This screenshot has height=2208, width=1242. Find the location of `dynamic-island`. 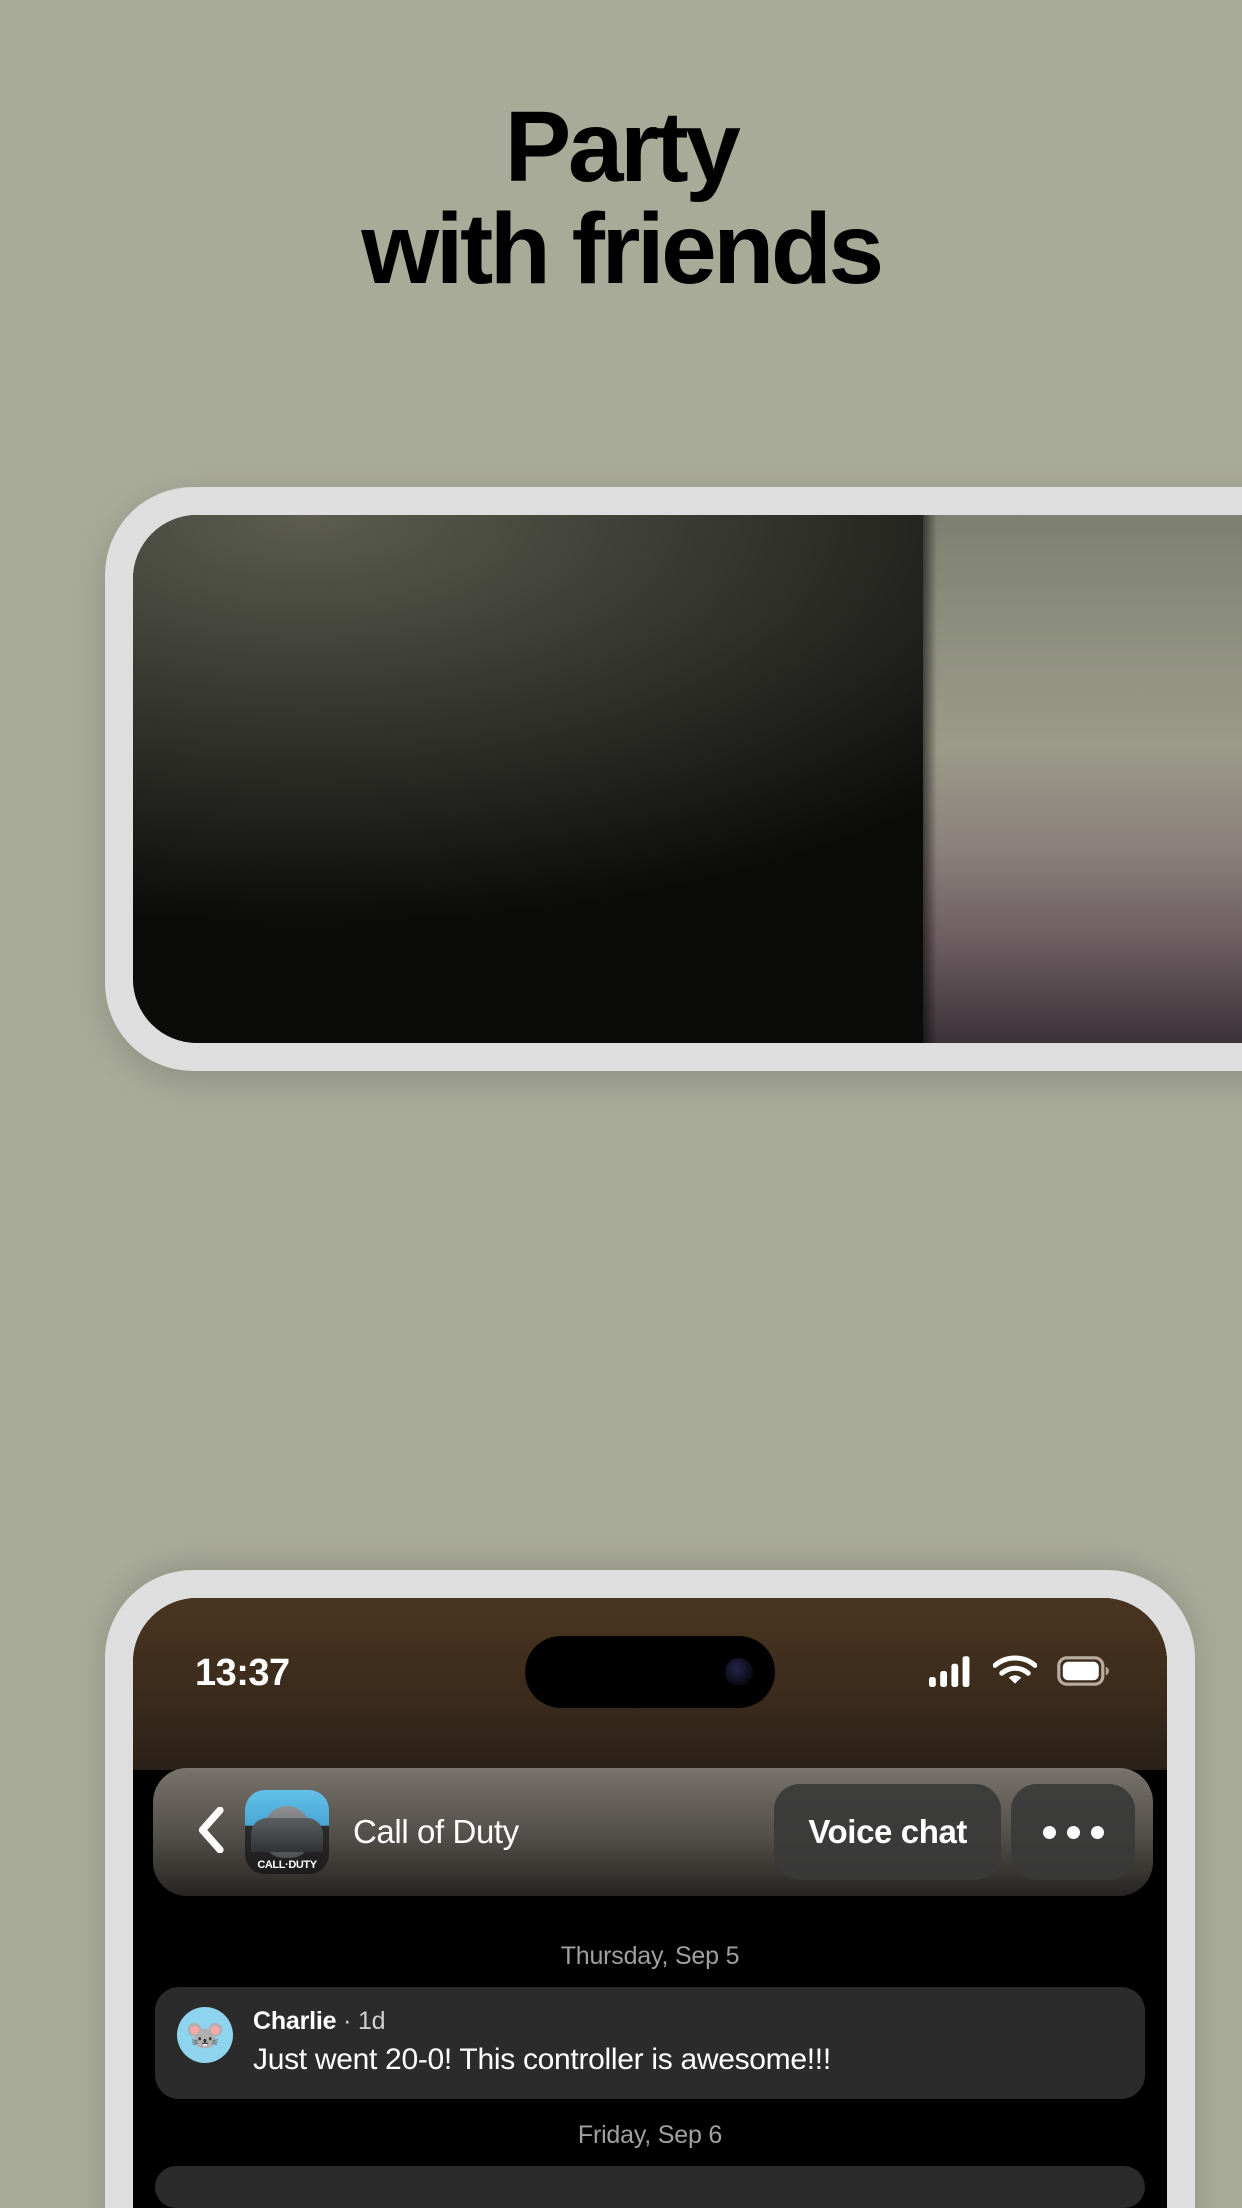

dynamic-island is located at coordinates (650, 1672).